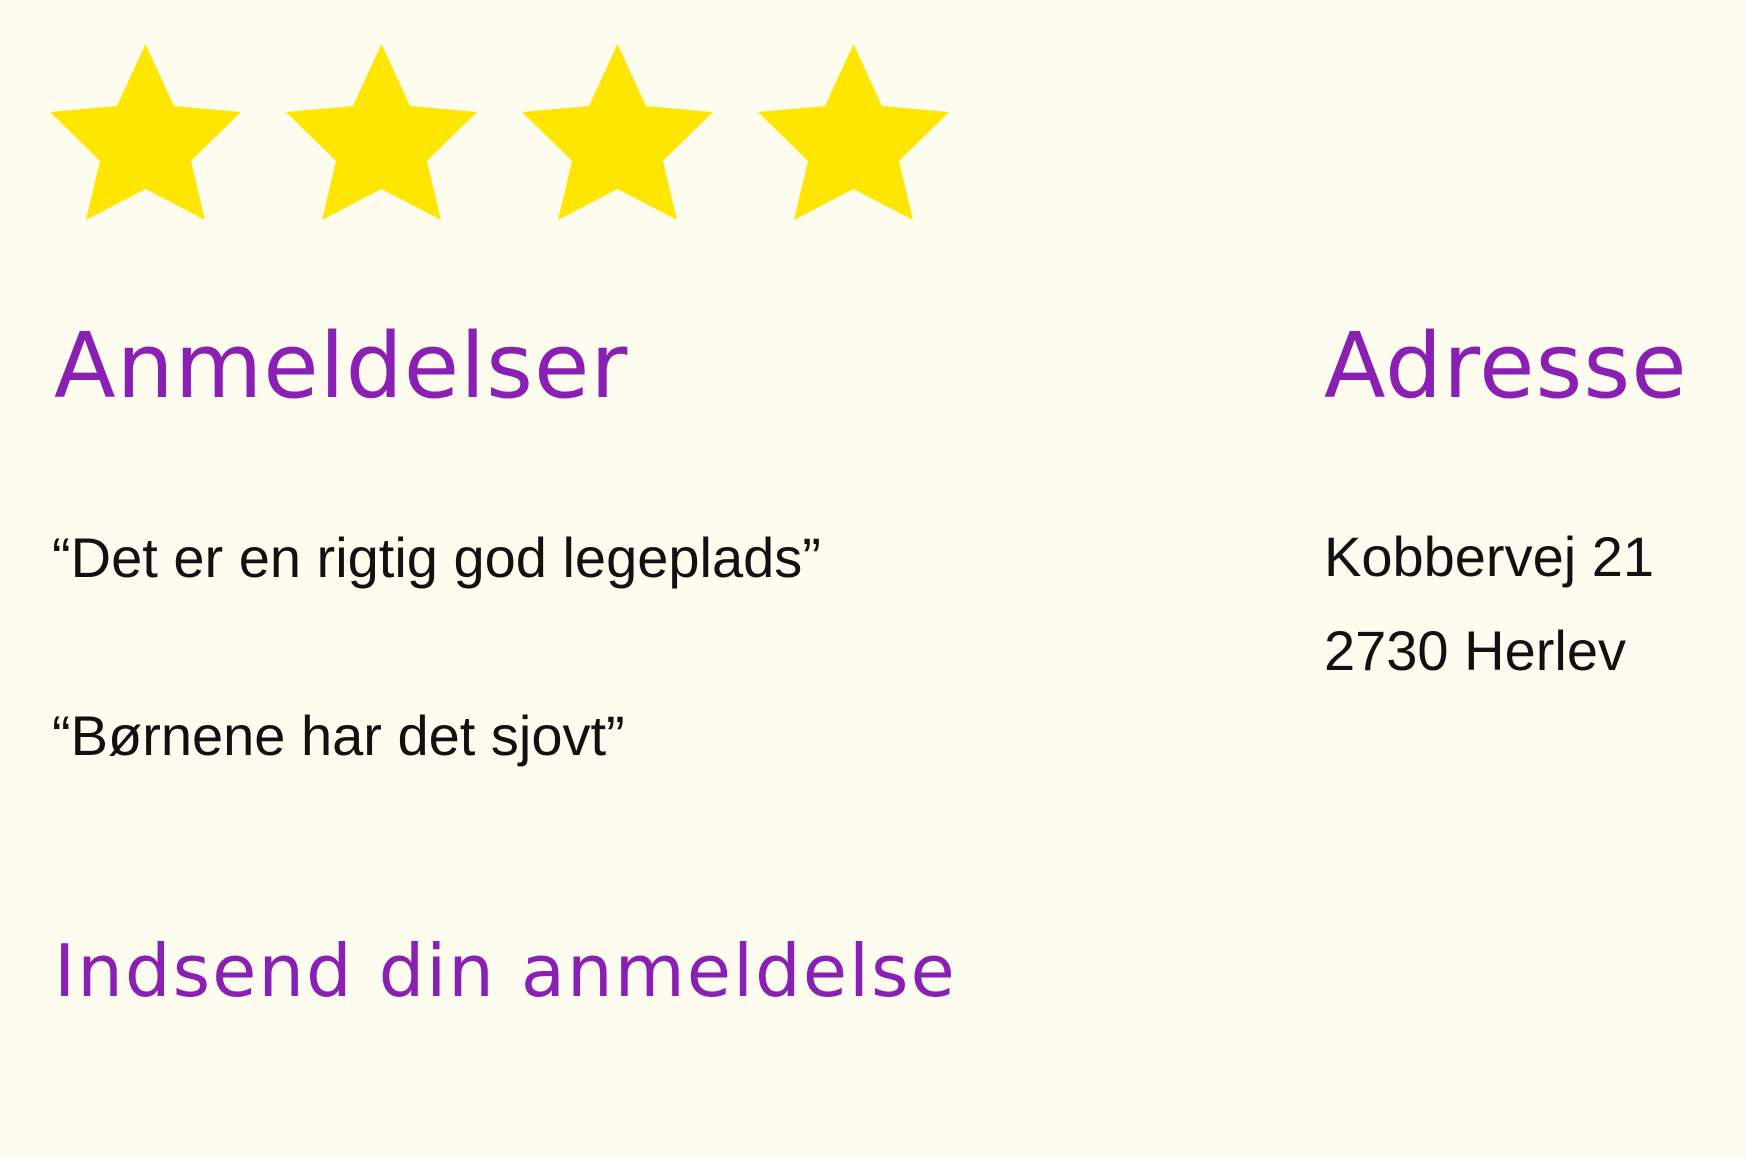 This screenshot has height=1159, width=1746. What do you see at coordinates (1506, 366) in the screenshot?
I see `address-heading: Adresse` at bounding box center [1506, 366].